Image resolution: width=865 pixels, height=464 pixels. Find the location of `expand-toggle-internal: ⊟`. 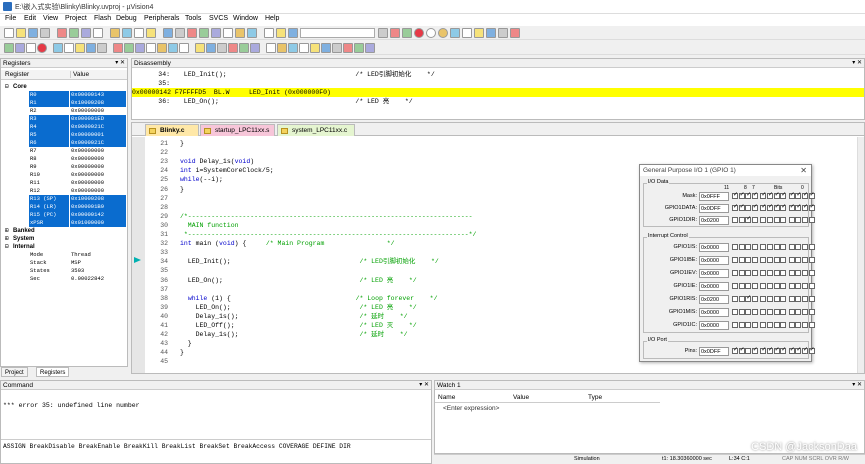

expand-toggle-internal: ⊟ is located at coordinates (7, 247).